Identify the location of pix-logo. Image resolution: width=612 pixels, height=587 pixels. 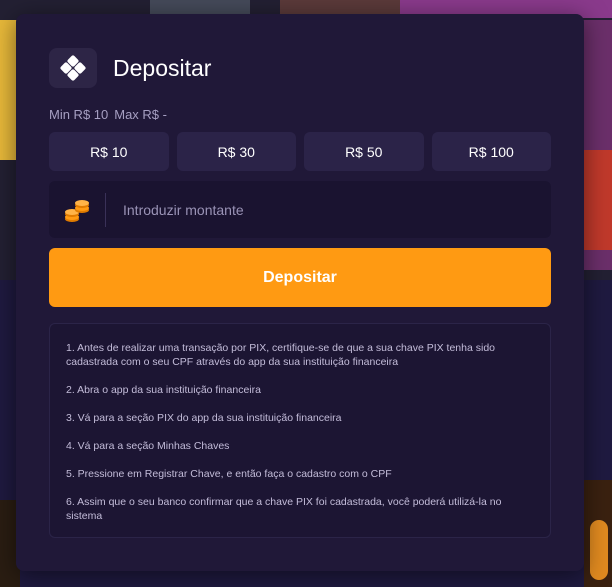
(73, 68).